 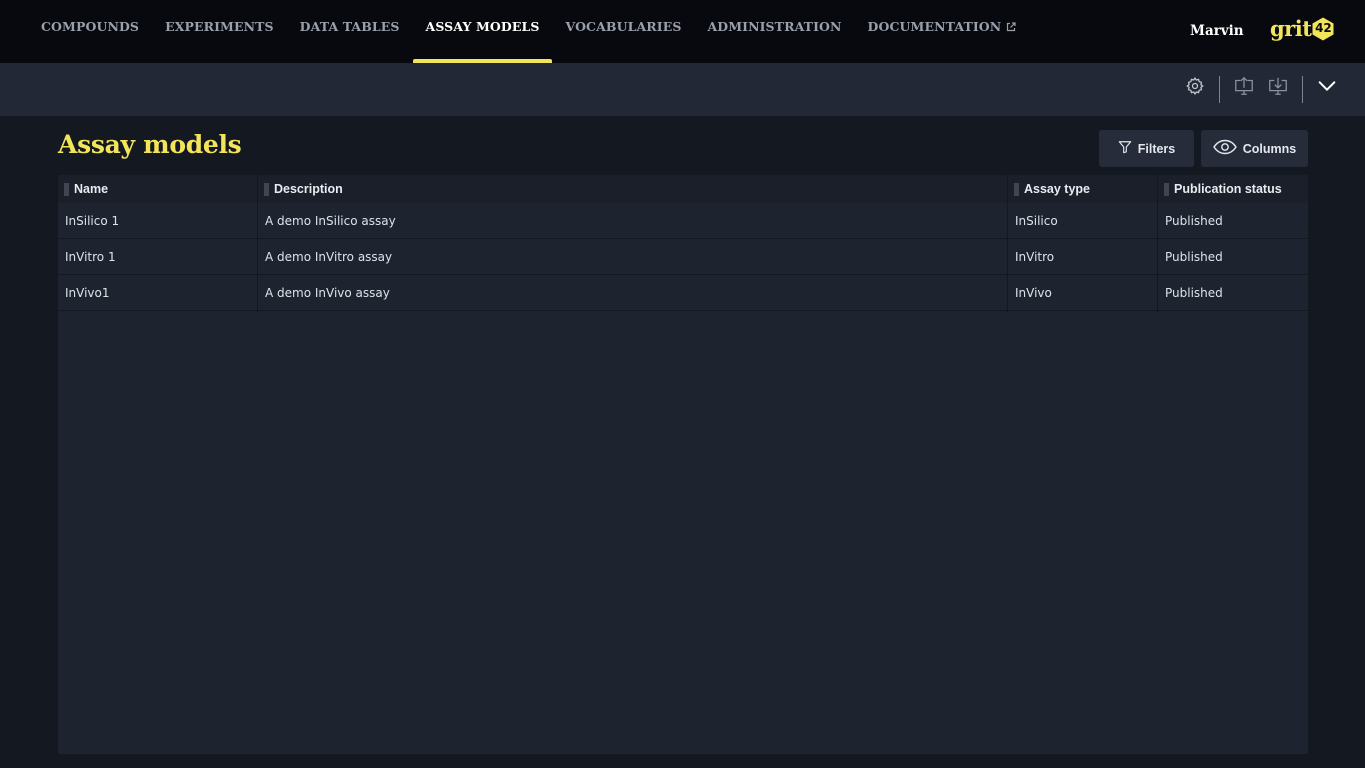 What do you see at coordinates (1269, 148) in the screenshot?
I see `columns-label: Columns` at bounding box center [1269, 148].